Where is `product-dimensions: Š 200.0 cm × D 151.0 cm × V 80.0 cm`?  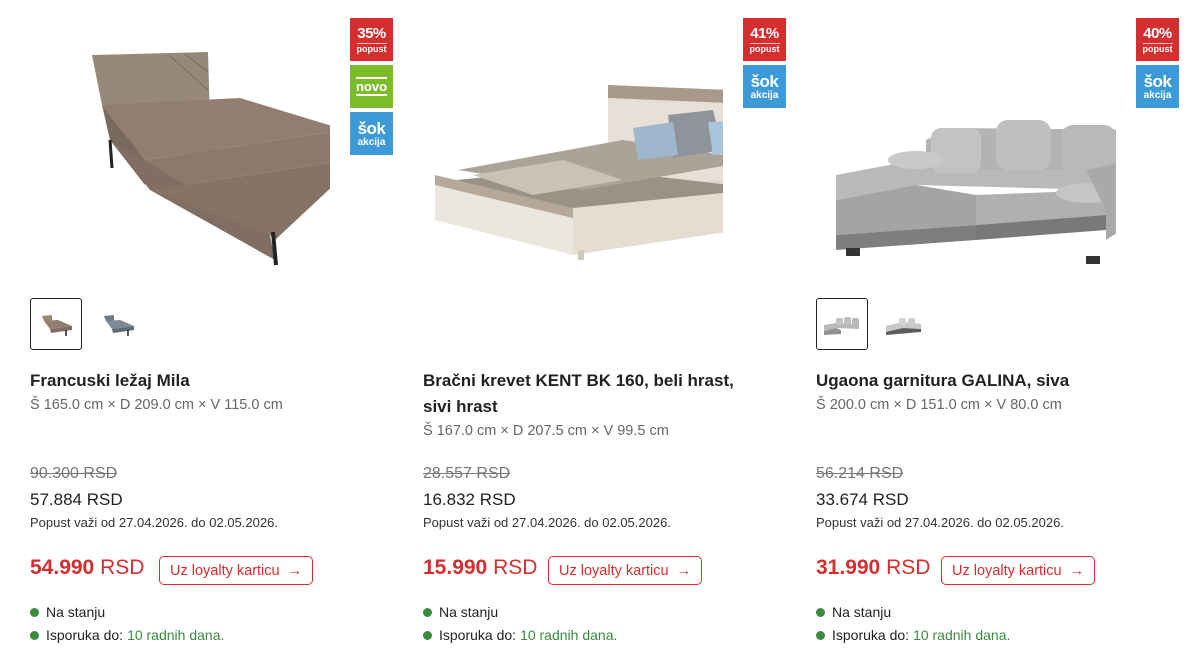 product-dimensions: Š 200.0 cm × D 151.0 cm × V 80.0 cm is located at coordinates (939, 405).